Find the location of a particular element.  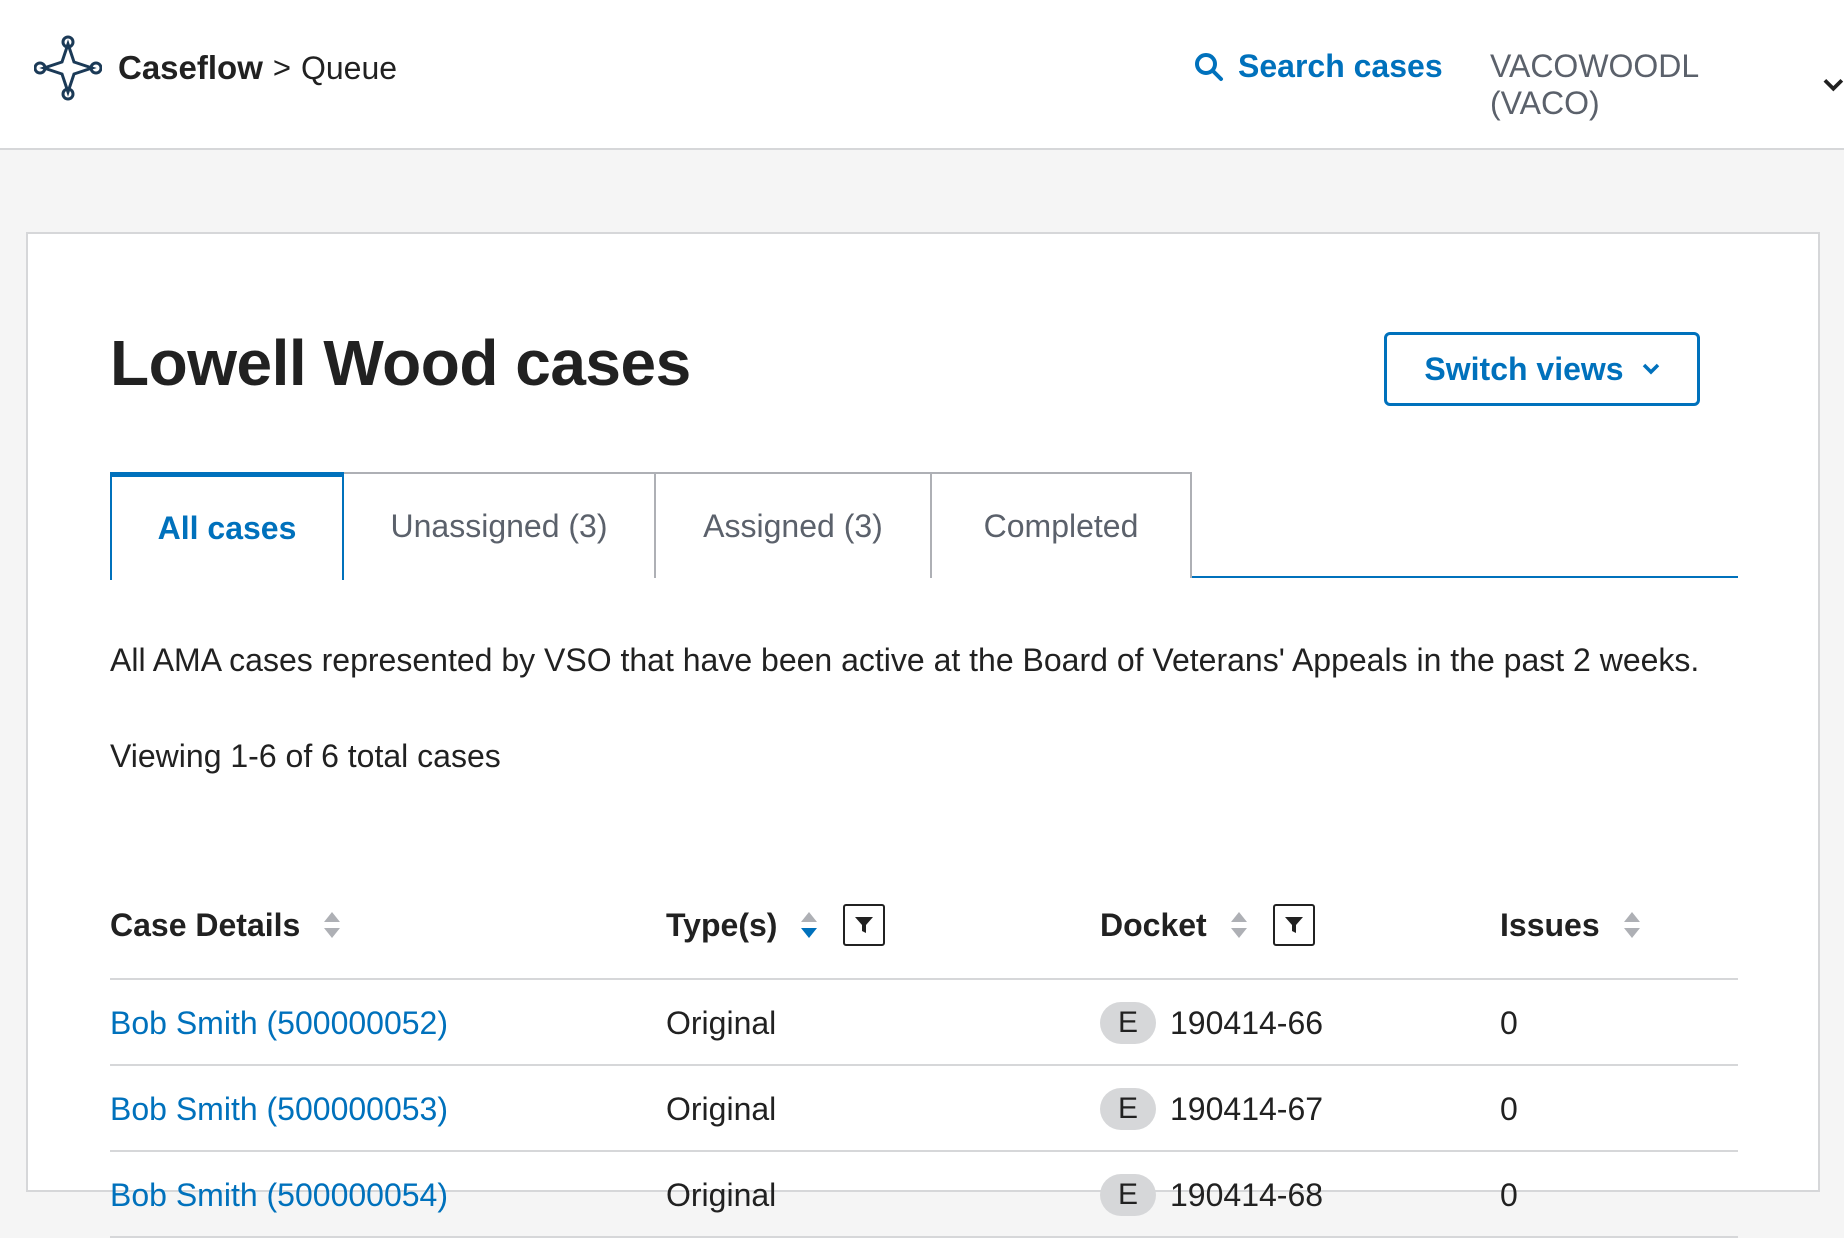

docket-cell: E 190414-67 is located at coordinates (1211, 1109).